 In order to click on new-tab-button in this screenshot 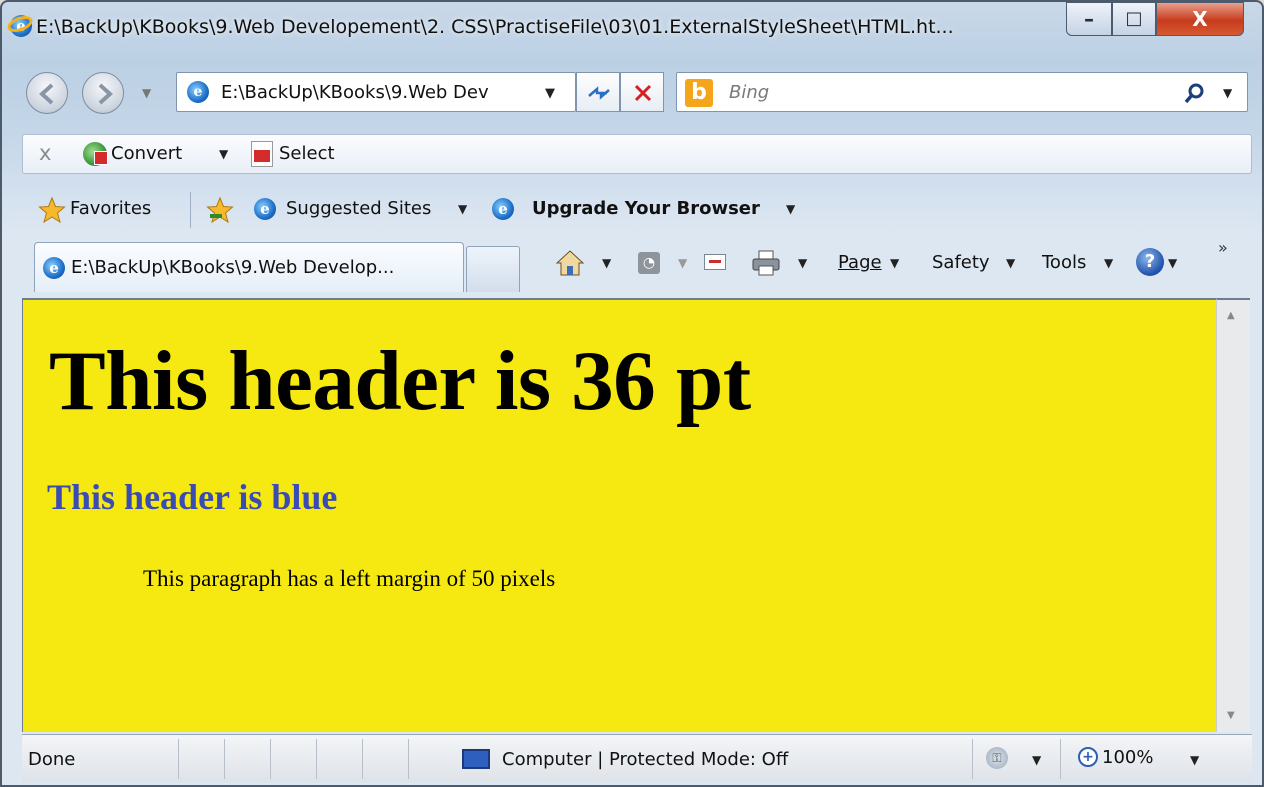, I will do `click(493, 269)`.